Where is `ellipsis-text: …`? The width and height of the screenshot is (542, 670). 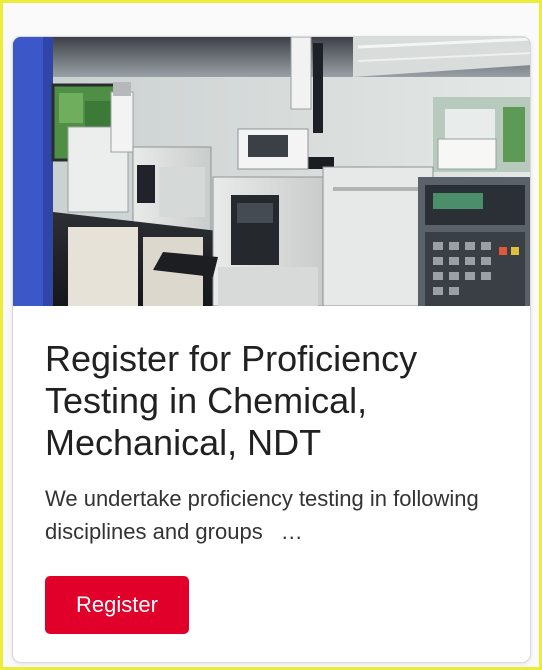 ellipsis-text: … is located at coordinates (291, 531).